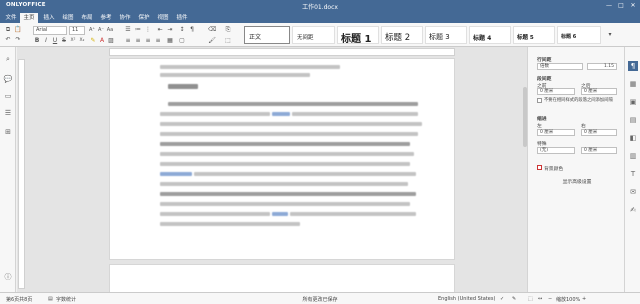 The height and width of the screenshot is (304, 640). I want to click on decrease-indent-icon: ⇤, so click(160, 30).